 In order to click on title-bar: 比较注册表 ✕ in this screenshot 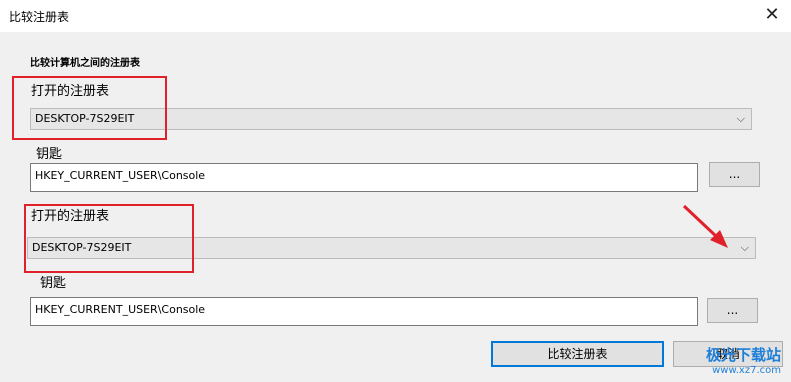, I will do `click(395, 16)`.